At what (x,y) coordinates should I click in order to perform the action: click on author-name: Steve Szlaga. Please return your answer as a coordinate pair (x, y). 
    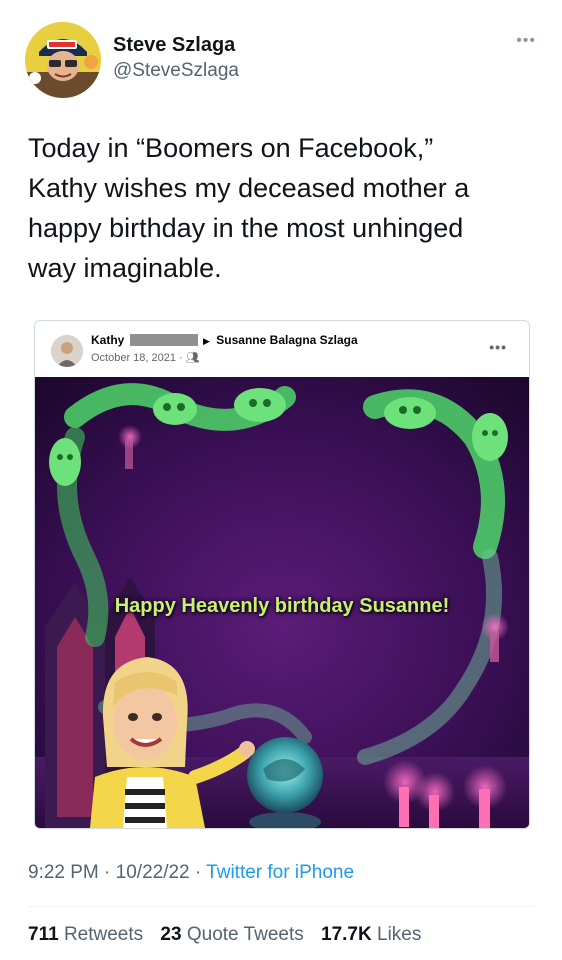
    Looking at the image, I should click on (176, 45).